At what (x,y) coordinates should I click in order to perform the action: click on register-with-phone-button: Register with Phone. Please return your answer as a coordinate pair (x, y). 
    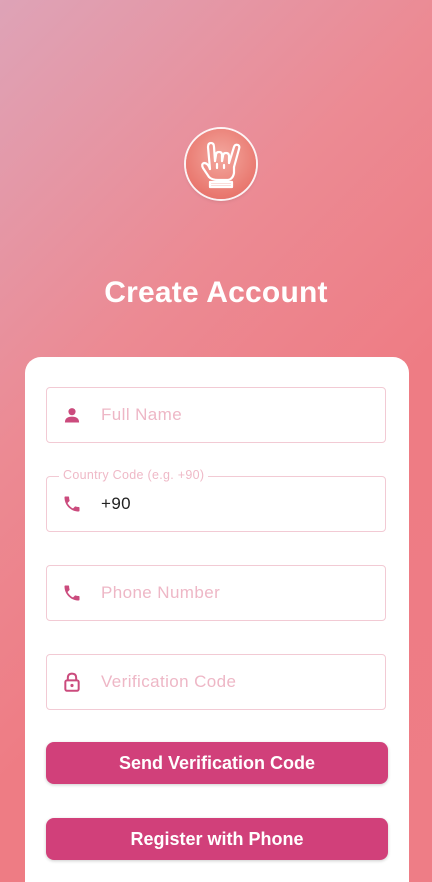
    Looking at the image, I should click on (217, 839).